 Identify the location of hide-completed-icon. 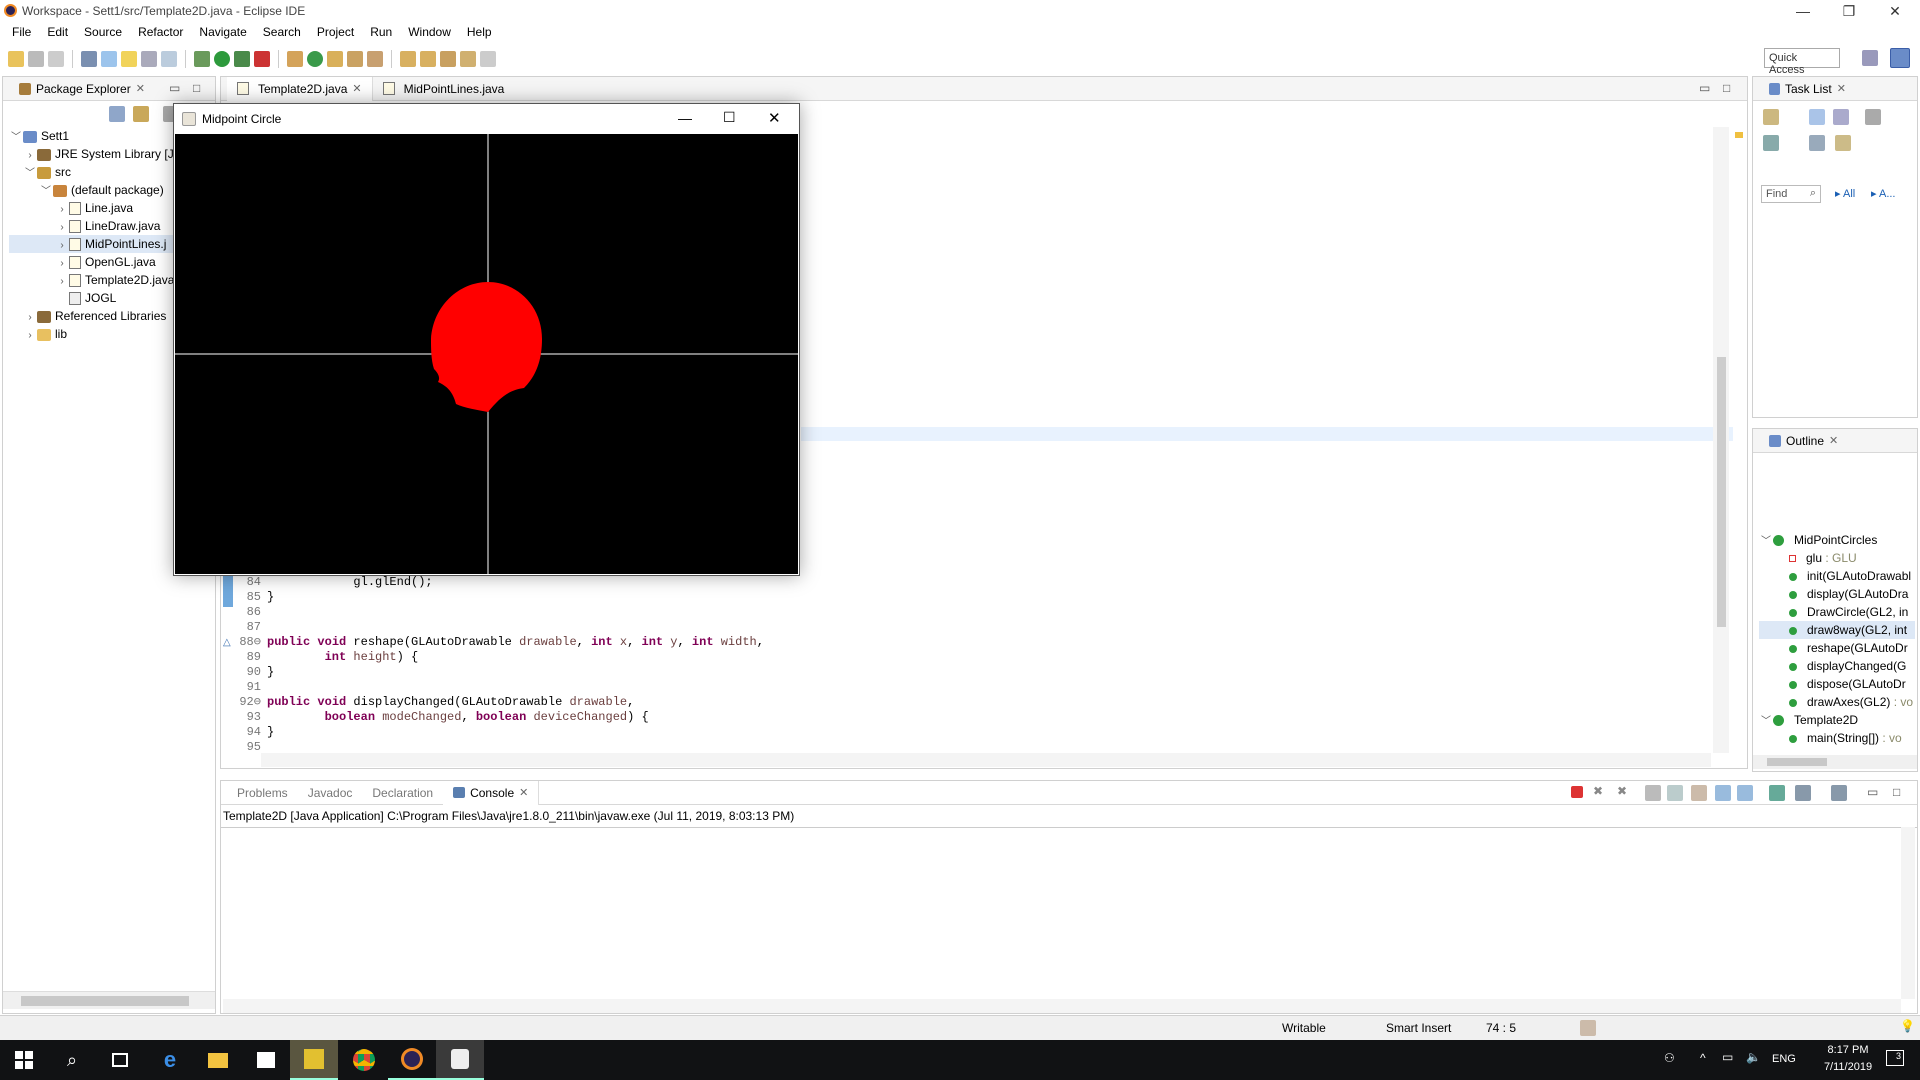
(1771, 143).